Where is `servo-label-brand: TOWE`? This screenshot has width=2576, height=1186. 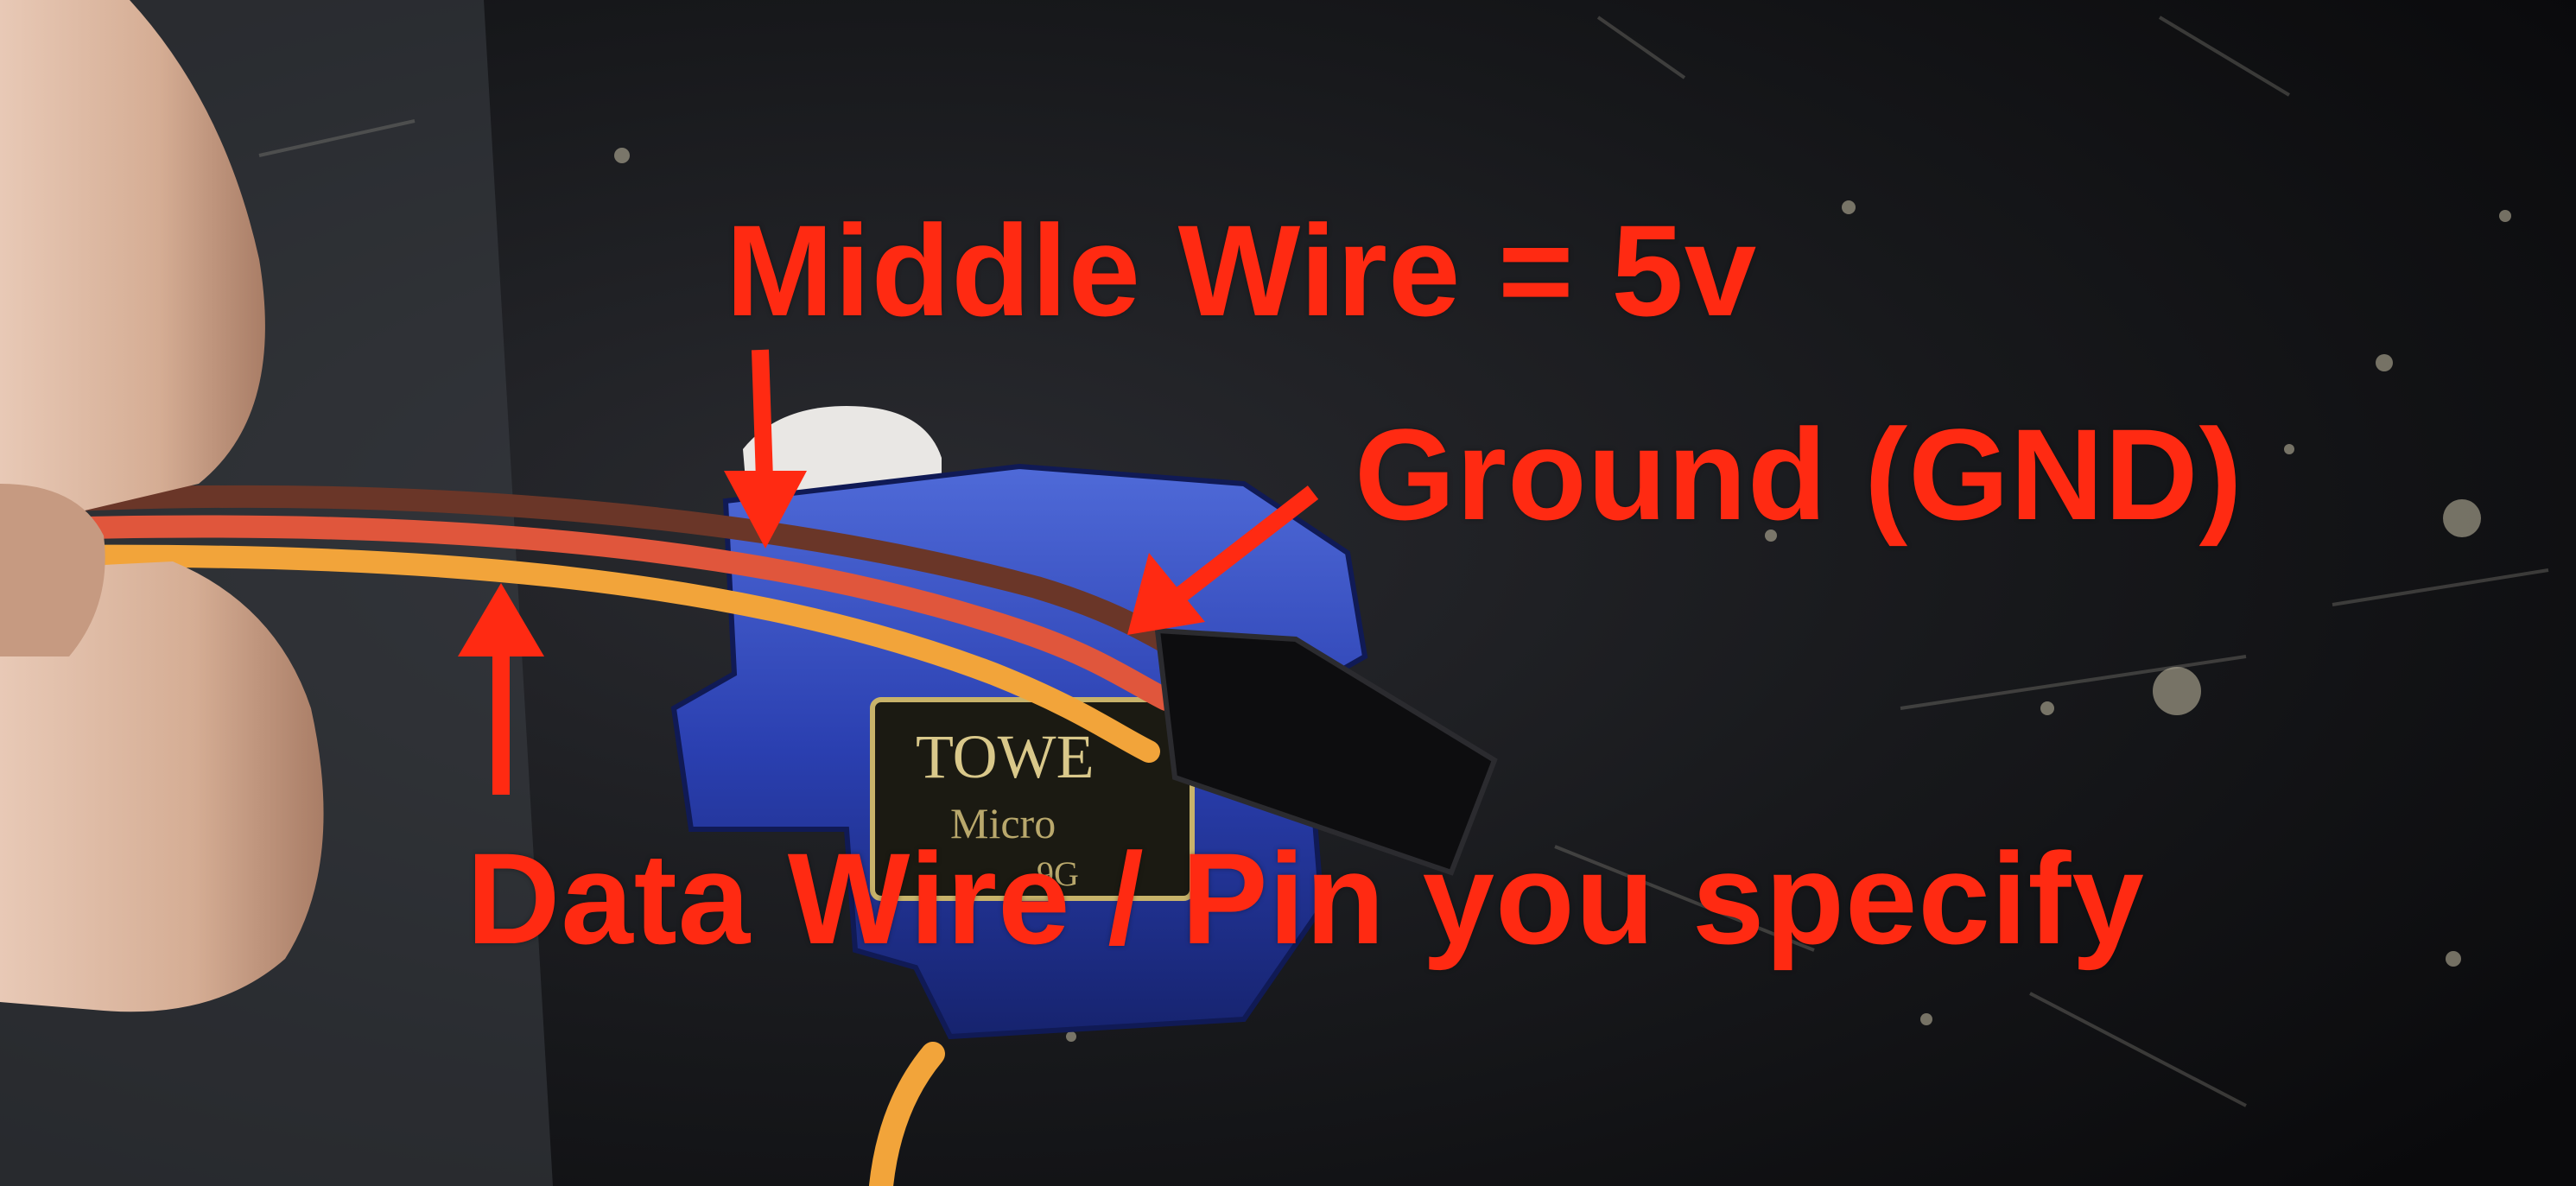 servo-label-brand: TOWE is located at coordinates (1005, 756).